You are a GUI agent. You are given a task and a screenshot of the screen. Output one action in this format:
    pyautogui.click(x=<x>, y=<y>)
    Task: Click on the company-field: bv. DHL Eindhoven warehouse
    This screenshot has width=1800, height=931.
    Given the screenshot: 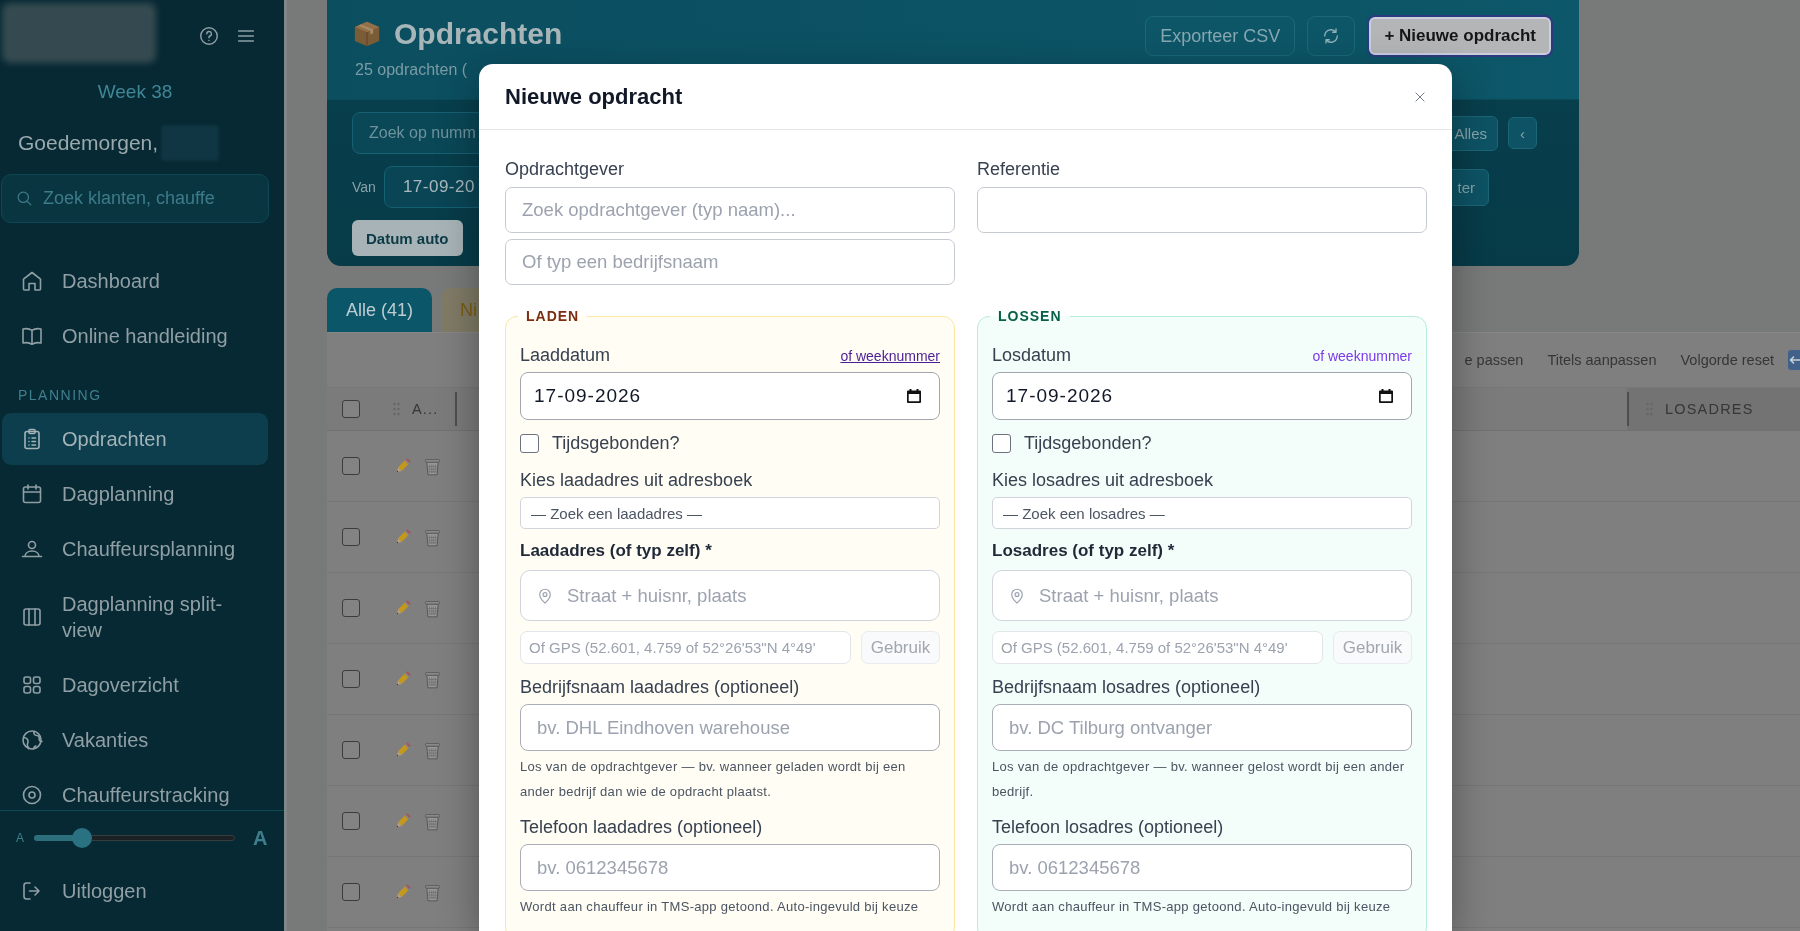 What is the action you would take?
    pyautogui.click(x=730, y=727)
    